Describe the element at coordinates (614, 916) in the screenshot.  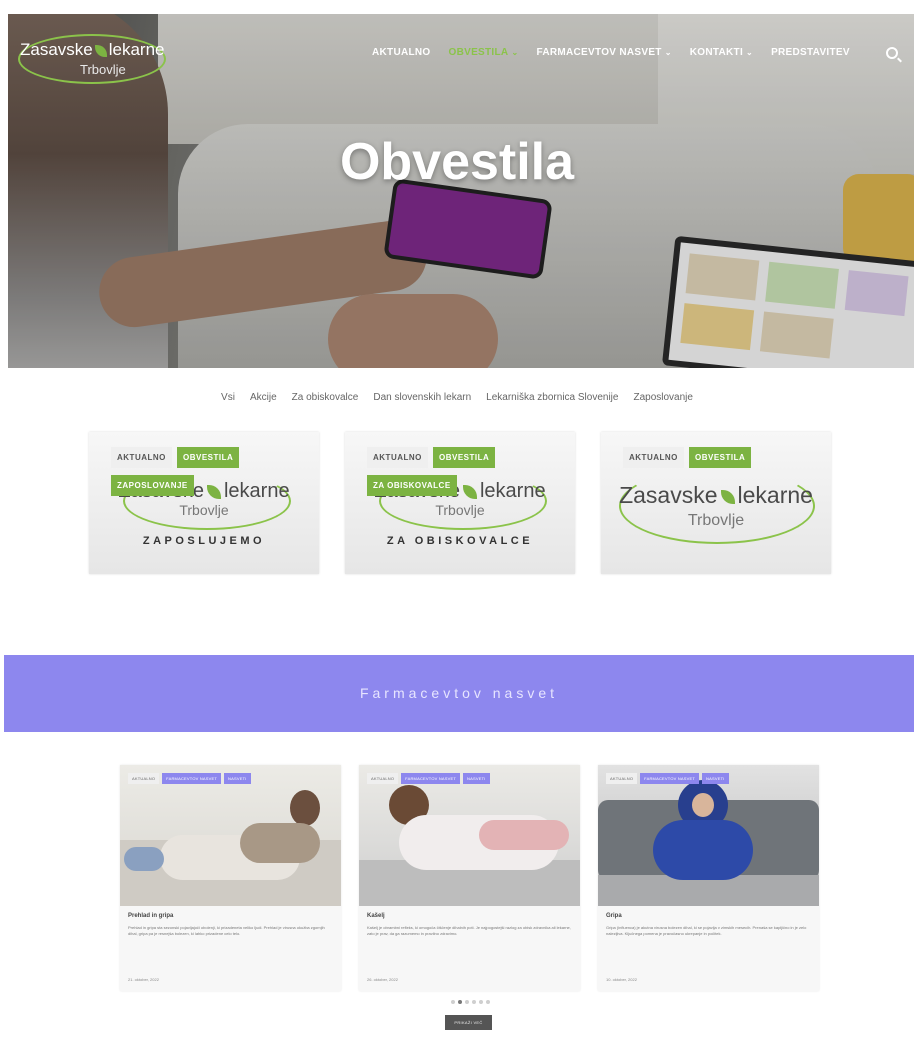
I see `article-title: Gripa` at that location.